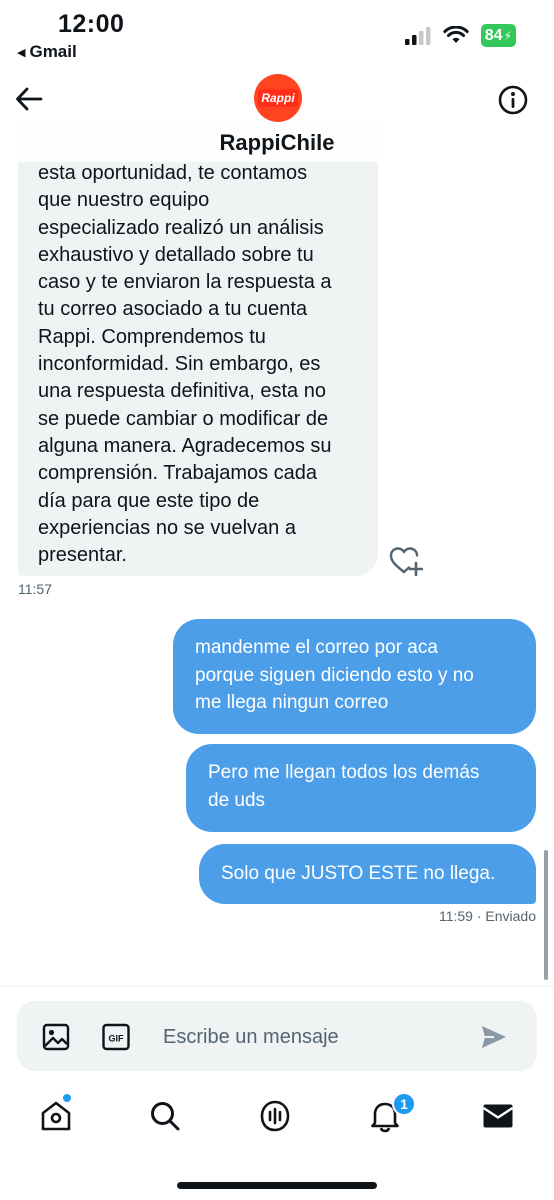 The image size is (554, 1200). I want to click on send-icon, so click(494, 1037).